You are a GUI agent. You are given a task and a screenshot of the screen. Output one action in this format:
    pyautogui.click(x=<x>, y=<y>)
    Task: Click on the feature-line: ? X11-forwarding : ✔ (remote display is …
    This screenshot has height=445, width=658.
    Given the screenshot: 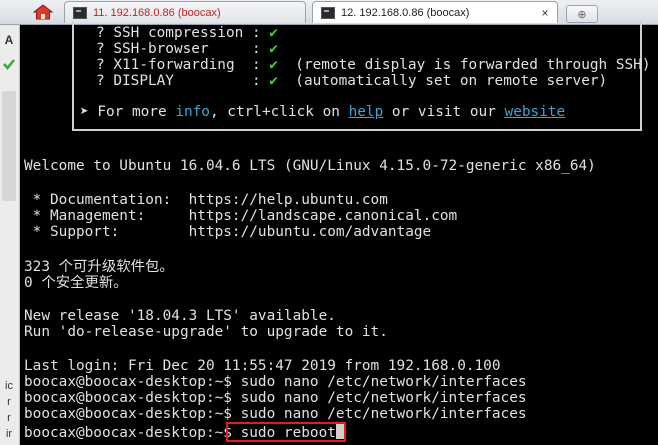 What is the action you would take?
    pyautogui.click(x=373, y=65)
    